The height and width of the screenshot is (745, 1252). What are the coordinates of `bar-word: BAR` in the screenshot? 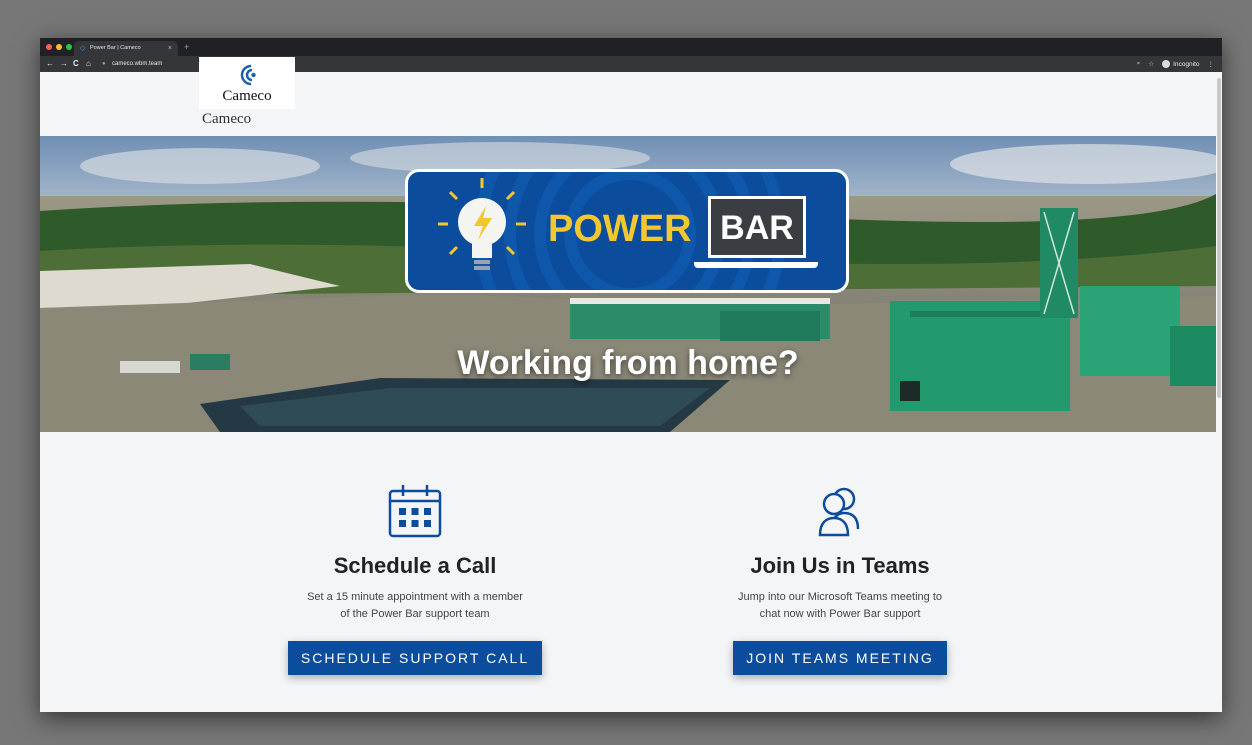 It's located at (757, 228).